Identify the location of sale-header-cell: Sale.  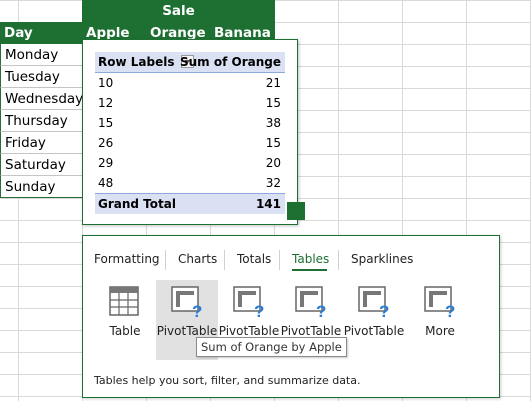
(178, 11).